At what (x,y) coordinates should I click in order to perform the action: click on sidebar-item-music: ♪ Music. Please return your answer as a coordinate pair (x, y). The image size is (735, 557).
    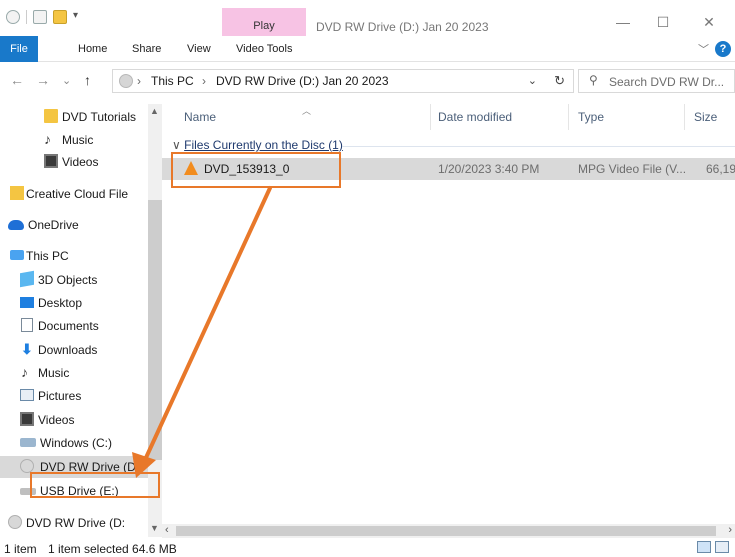
    Looking at the image, I should click on (74, 140).